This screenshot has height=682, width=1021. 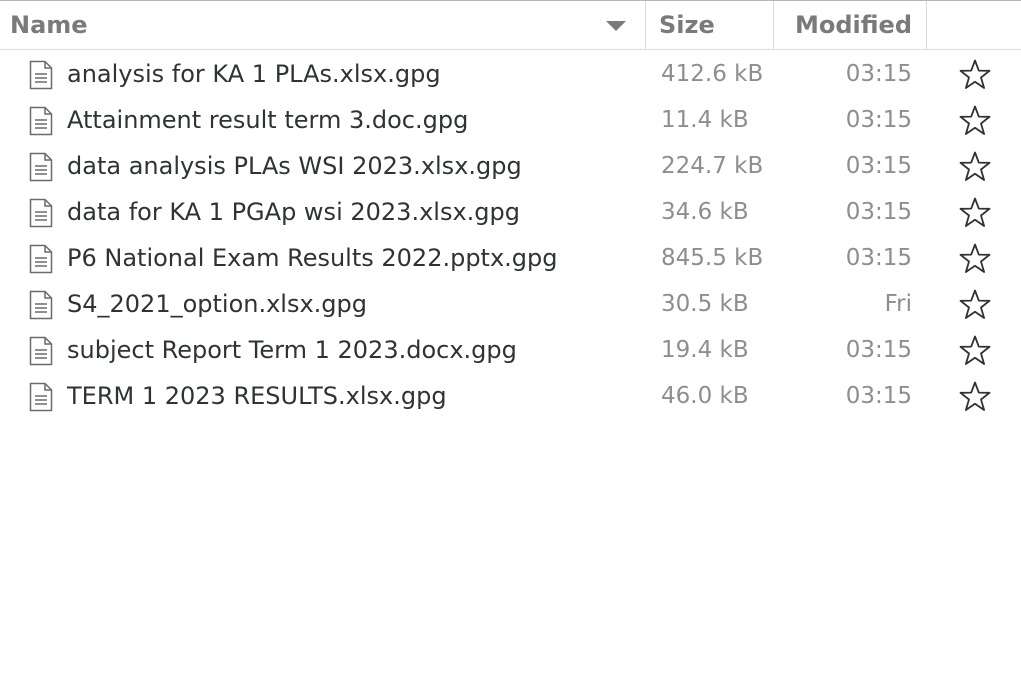 I want to click on file-name: data analysis PLAs WSI 2023.xlsx.gpg, so click(x=294, y=166).